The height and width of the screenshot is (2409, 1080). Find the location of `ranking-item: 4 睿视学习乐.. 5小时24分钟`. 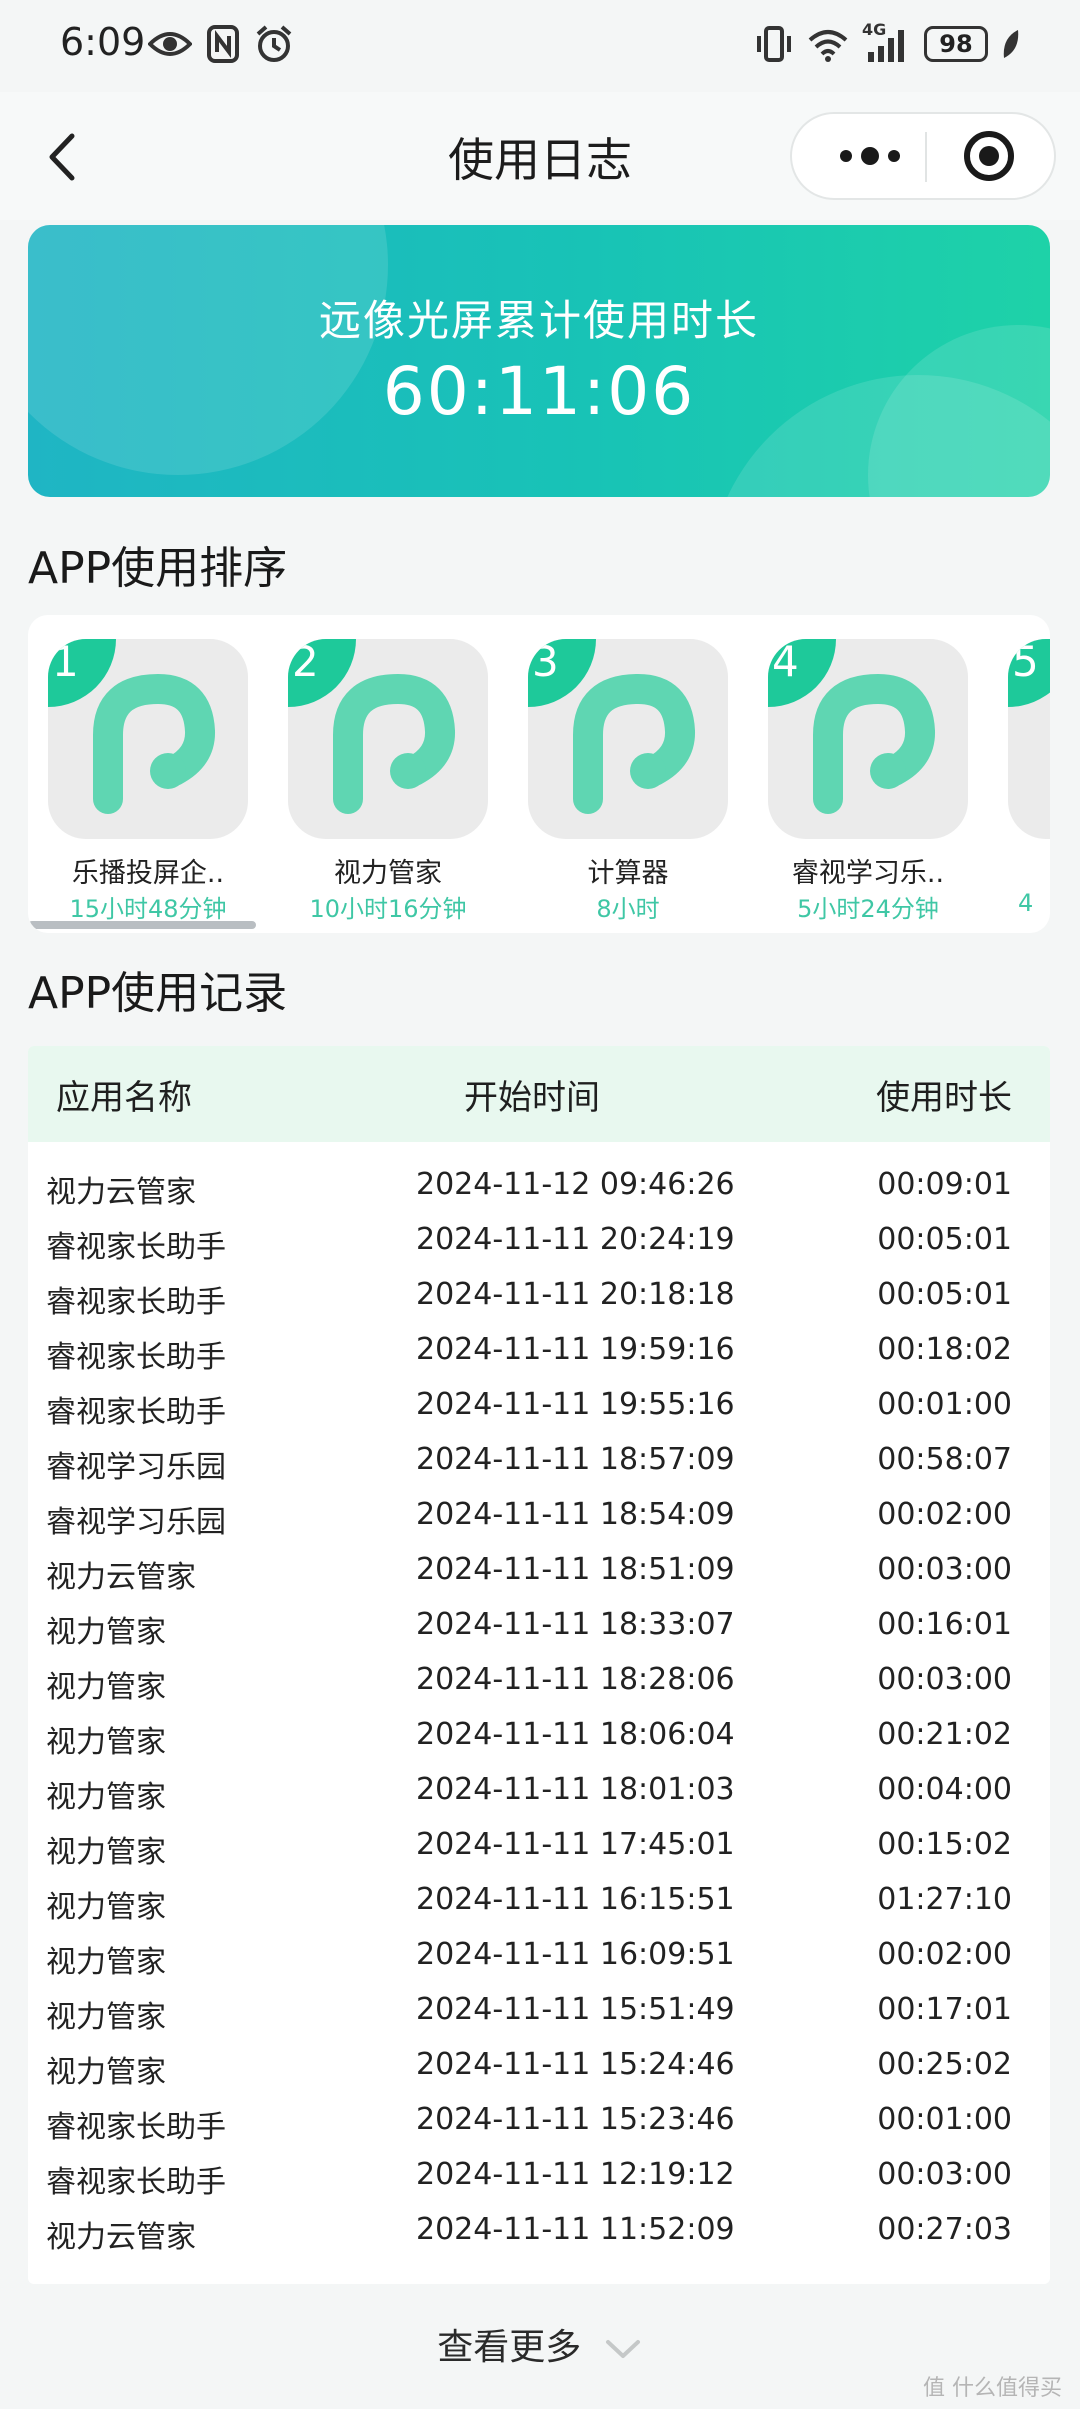

ranking-item: 4 睿视学习乐.. 5小时24分钟 is located at coordinates (868, 784).